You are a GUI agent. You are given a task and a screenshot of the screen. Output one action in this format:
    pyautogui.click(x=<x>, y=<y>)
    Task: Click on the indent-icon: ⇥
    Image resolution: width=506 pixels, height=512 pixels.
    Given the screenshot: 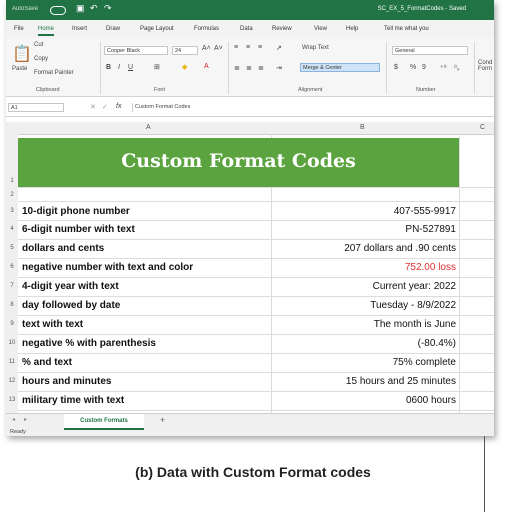 What is the action you would take?
    pyautogui.click(x=279, y=68)
    